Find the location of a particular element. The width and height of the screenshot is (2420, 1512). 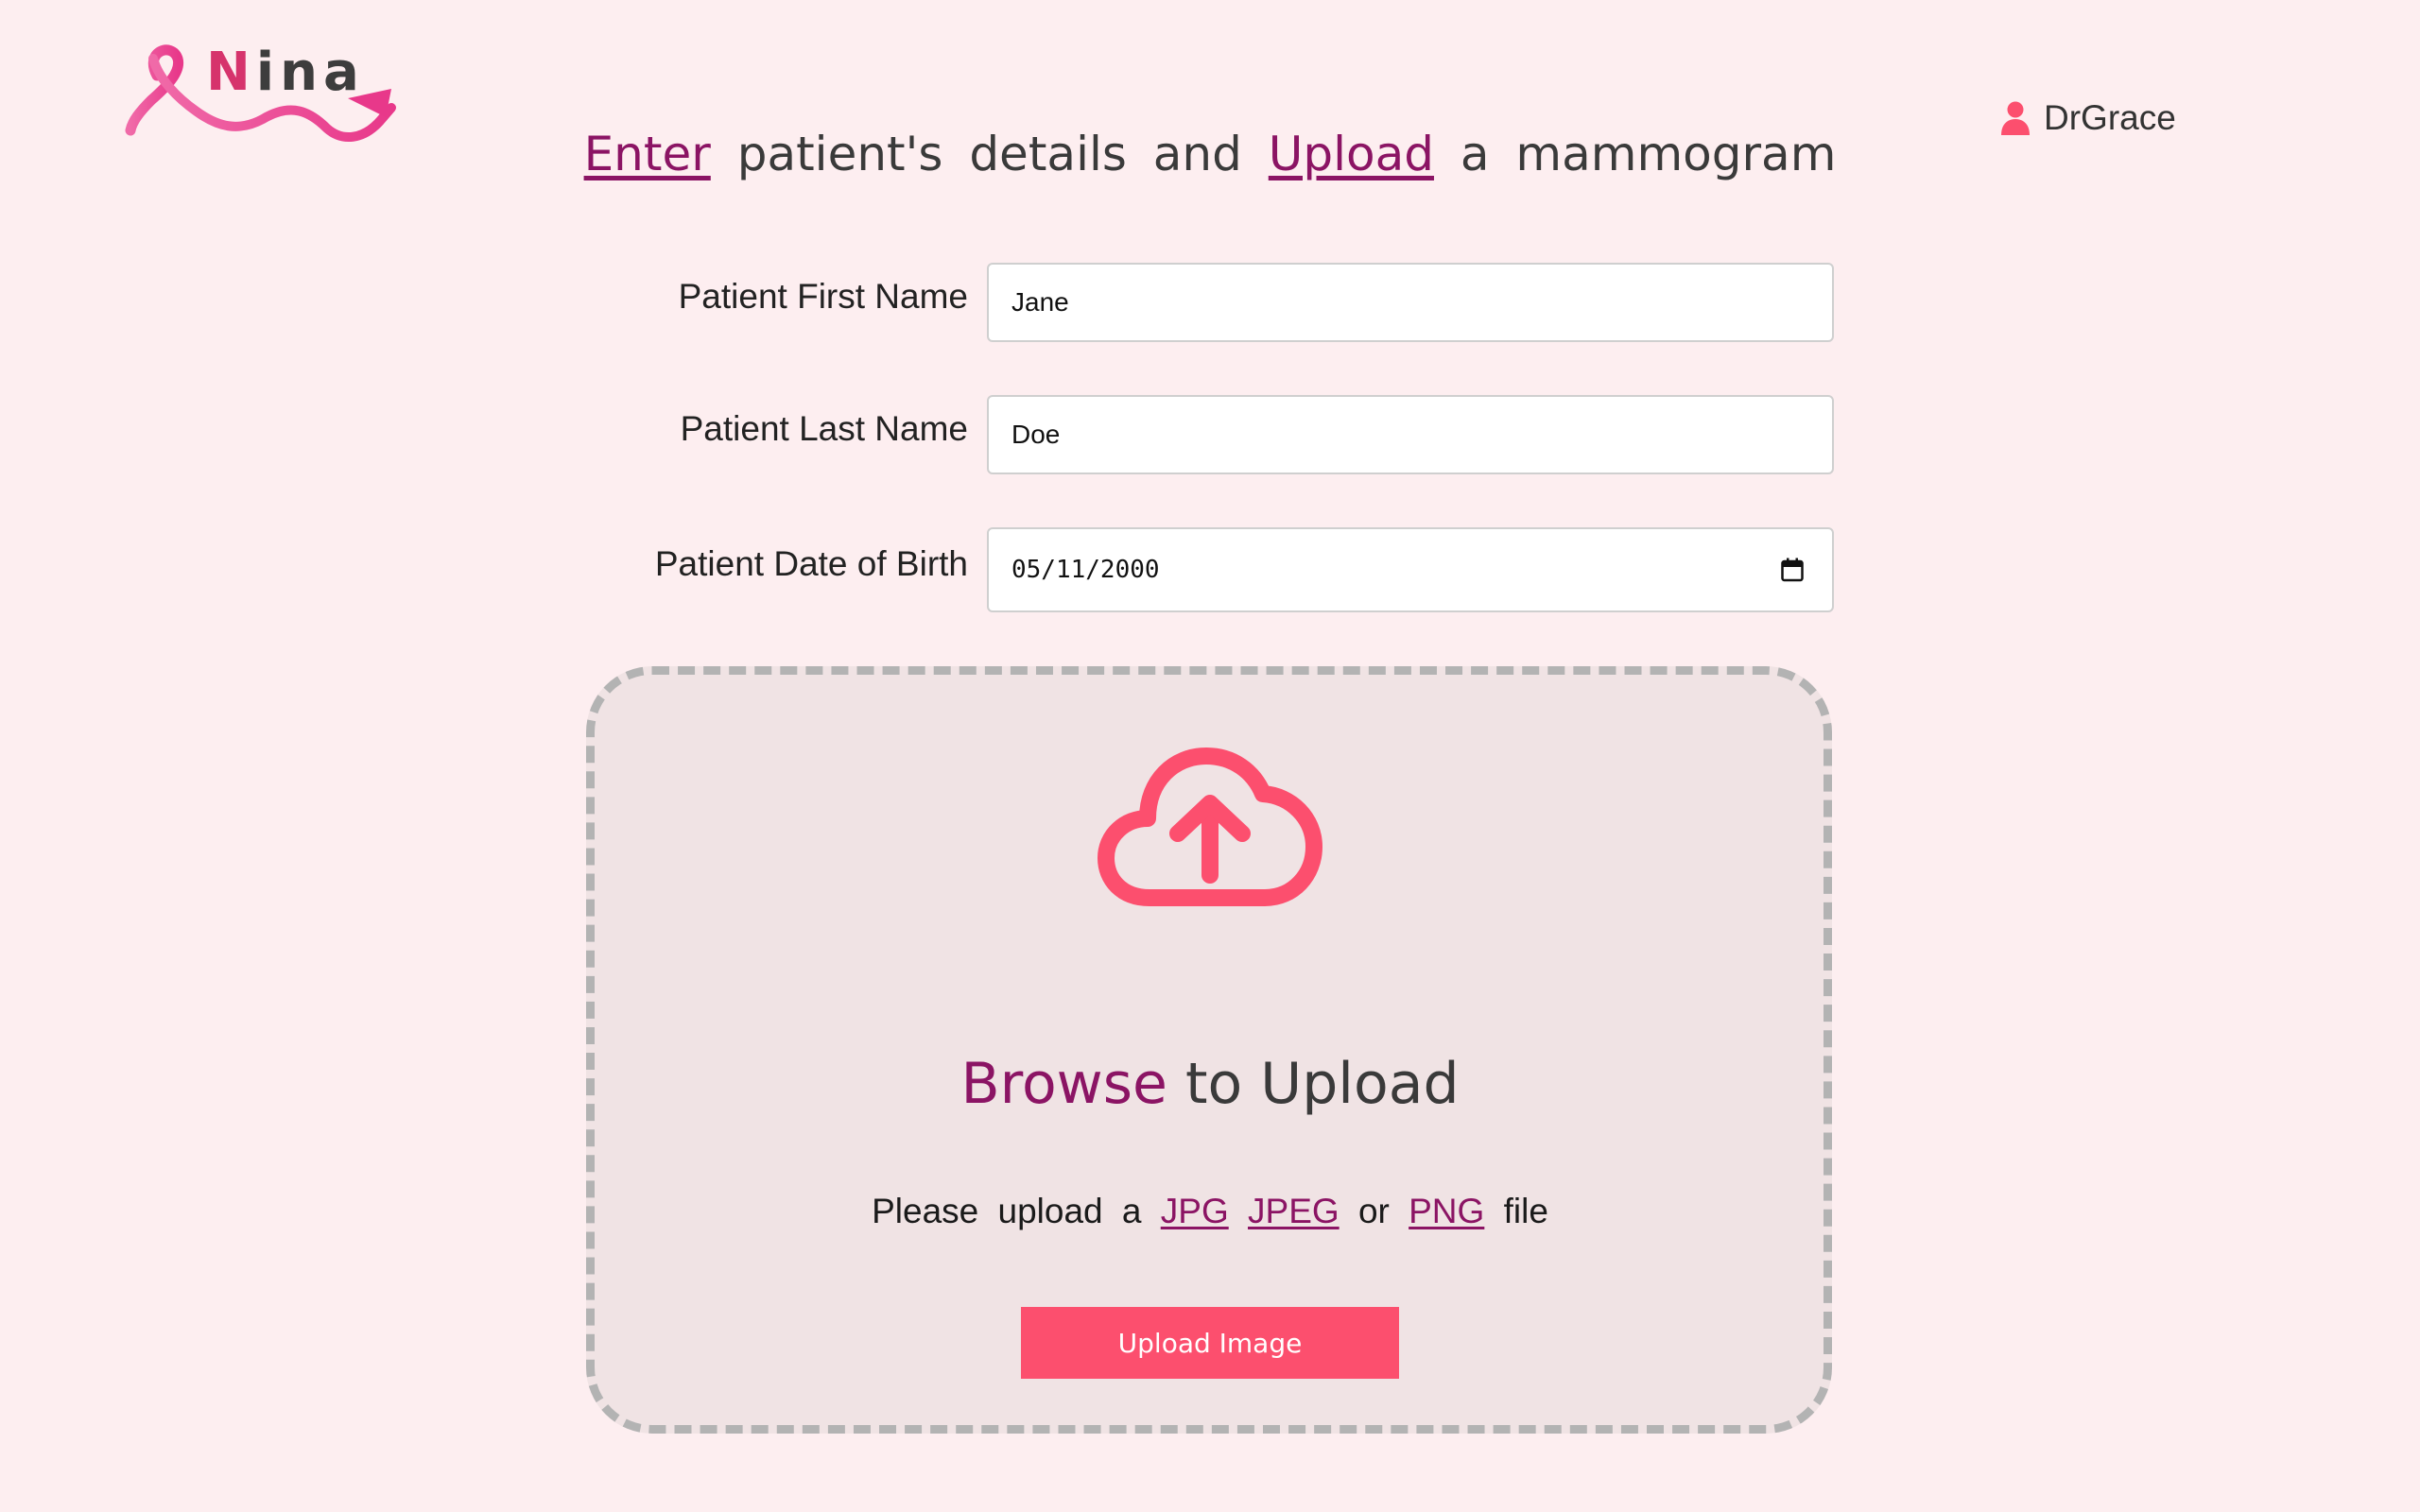

app-name: Nina is located at coordinates (286, 72).